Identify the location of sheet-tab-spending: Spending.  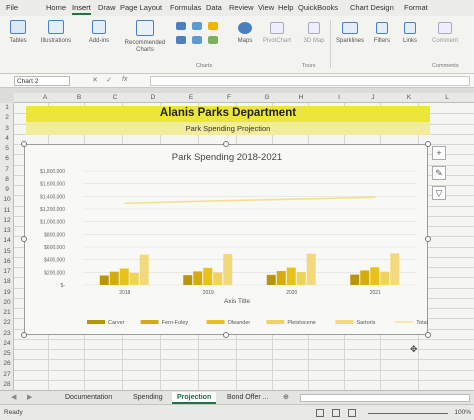
(148, 398).